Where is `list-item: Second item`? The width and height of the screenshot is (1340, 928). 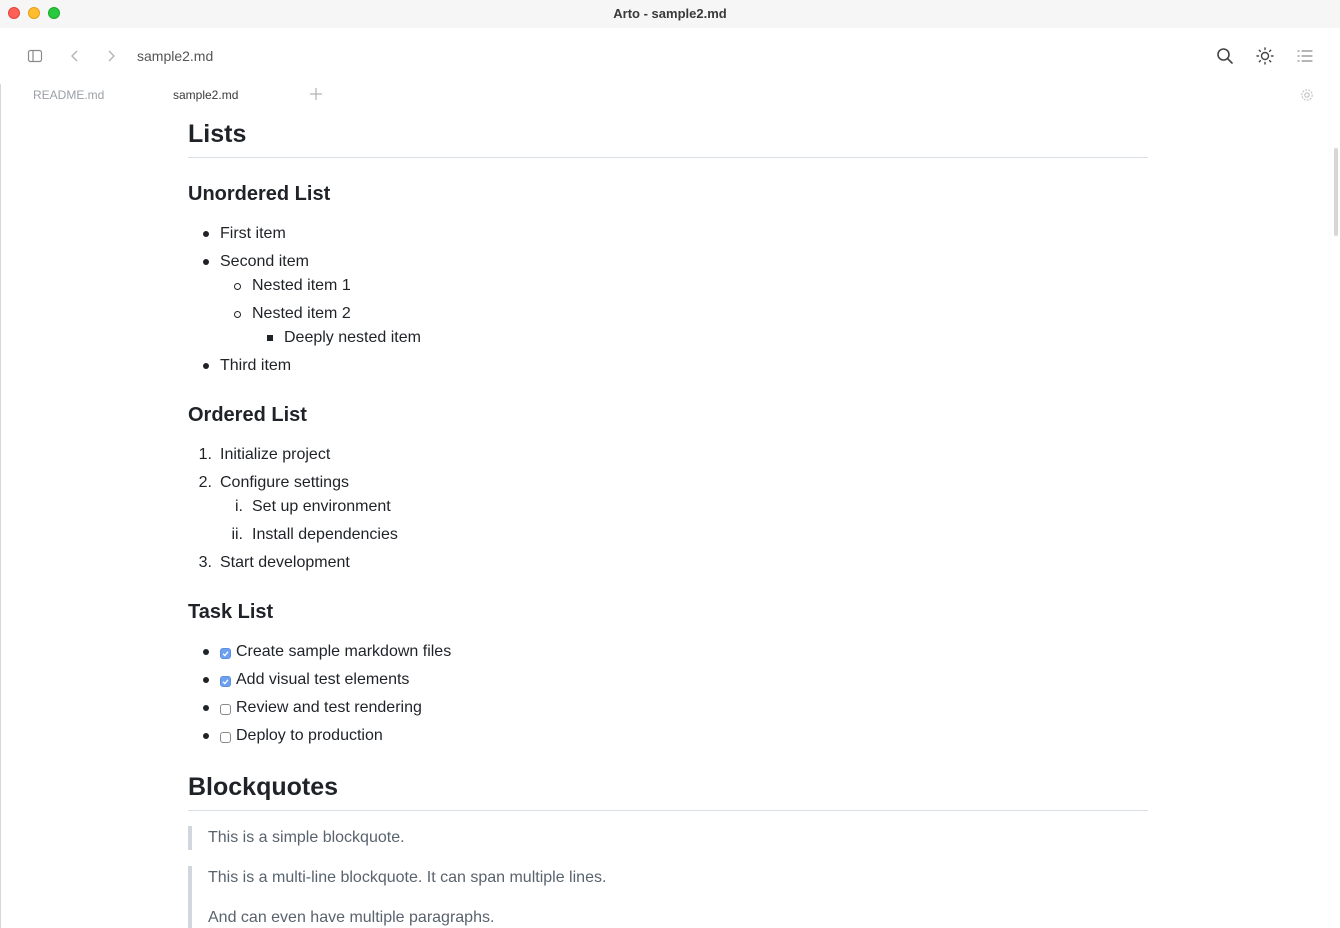 list-item: Second item is located at coordinates (264, 261).